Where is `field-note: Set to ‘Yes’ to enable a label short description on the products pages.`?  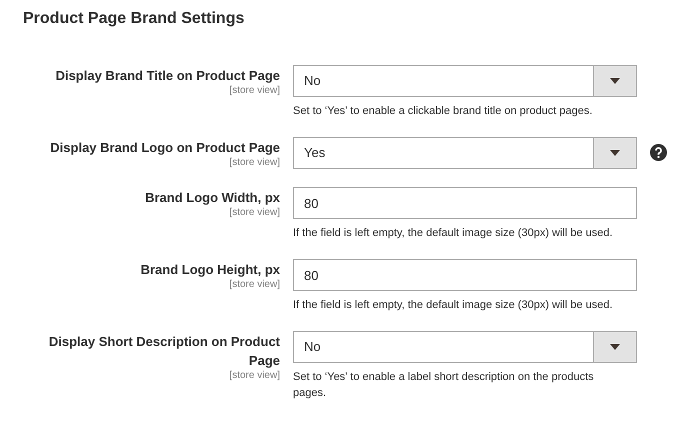
field-note: Set to ‘Yes’ to enable a label short description on the products pages. is located at coordinates (444, 385).